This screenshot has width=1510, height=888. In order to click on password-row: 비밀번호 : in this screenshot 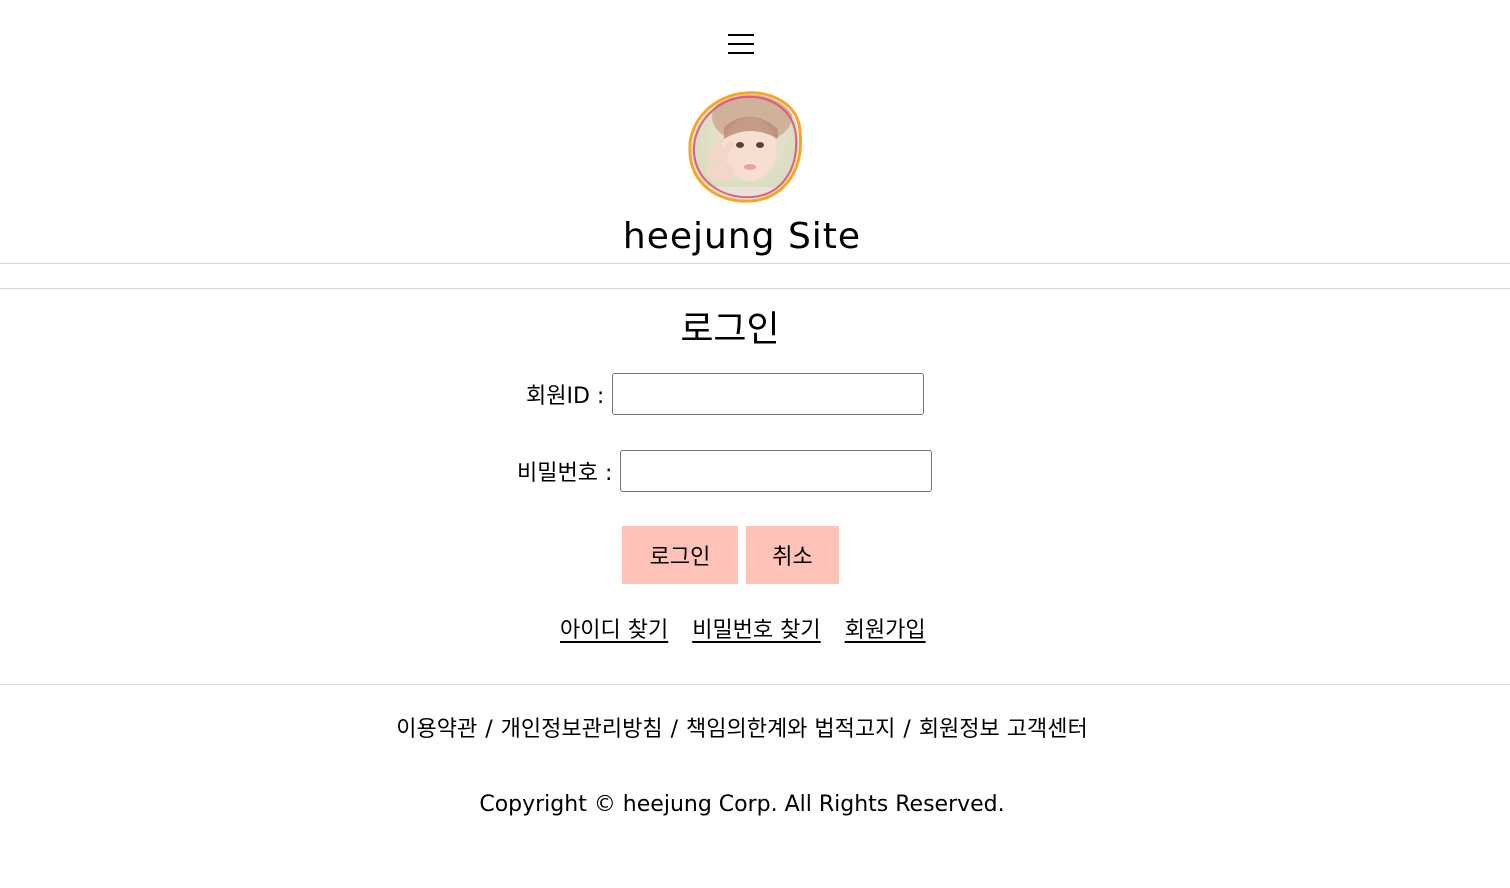, I will do `click(725, 471)`.